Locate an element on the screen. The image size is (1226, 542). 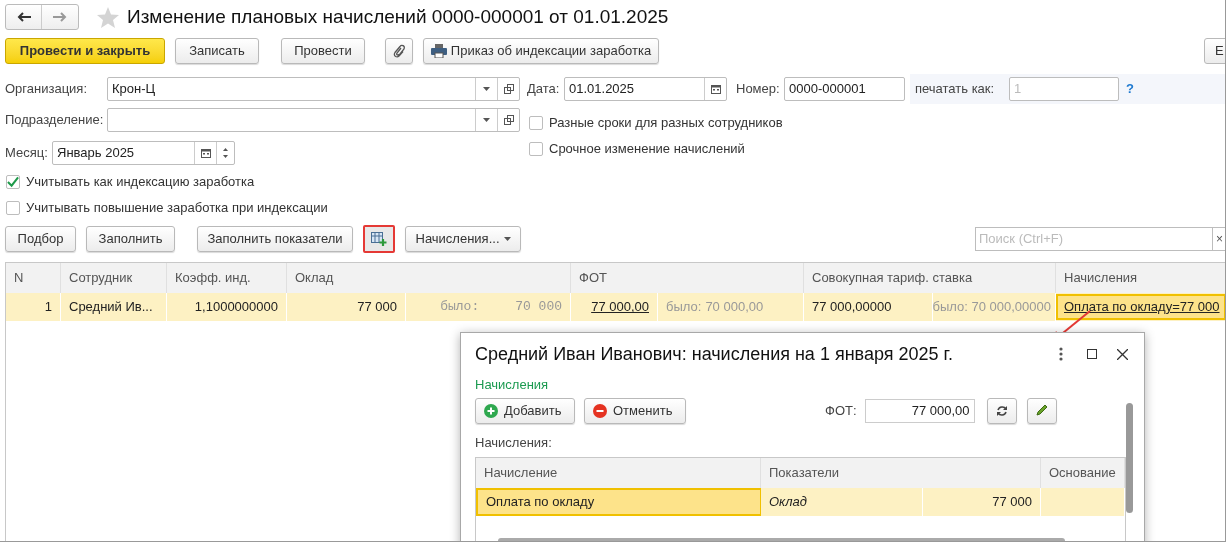
print-order-button: Приказ об индексации заработка is located at coordinates (541, 51).